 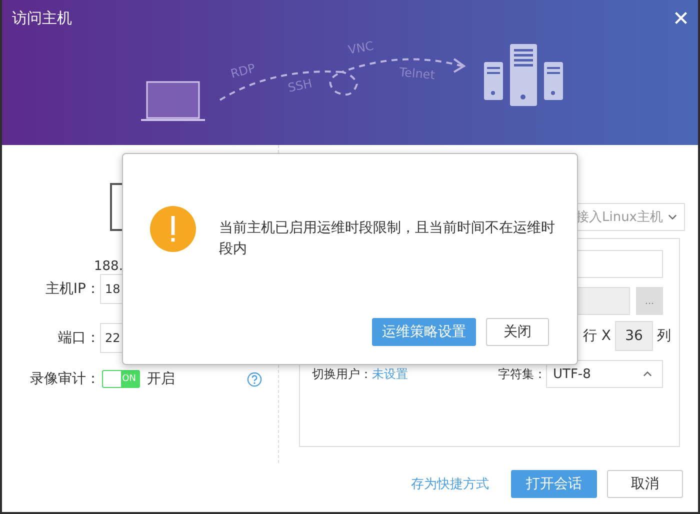 What do you see at coordinates (522, 374) in the screenshot?
I see `charset-label: 字符集：` at bounding box center [522, 374].